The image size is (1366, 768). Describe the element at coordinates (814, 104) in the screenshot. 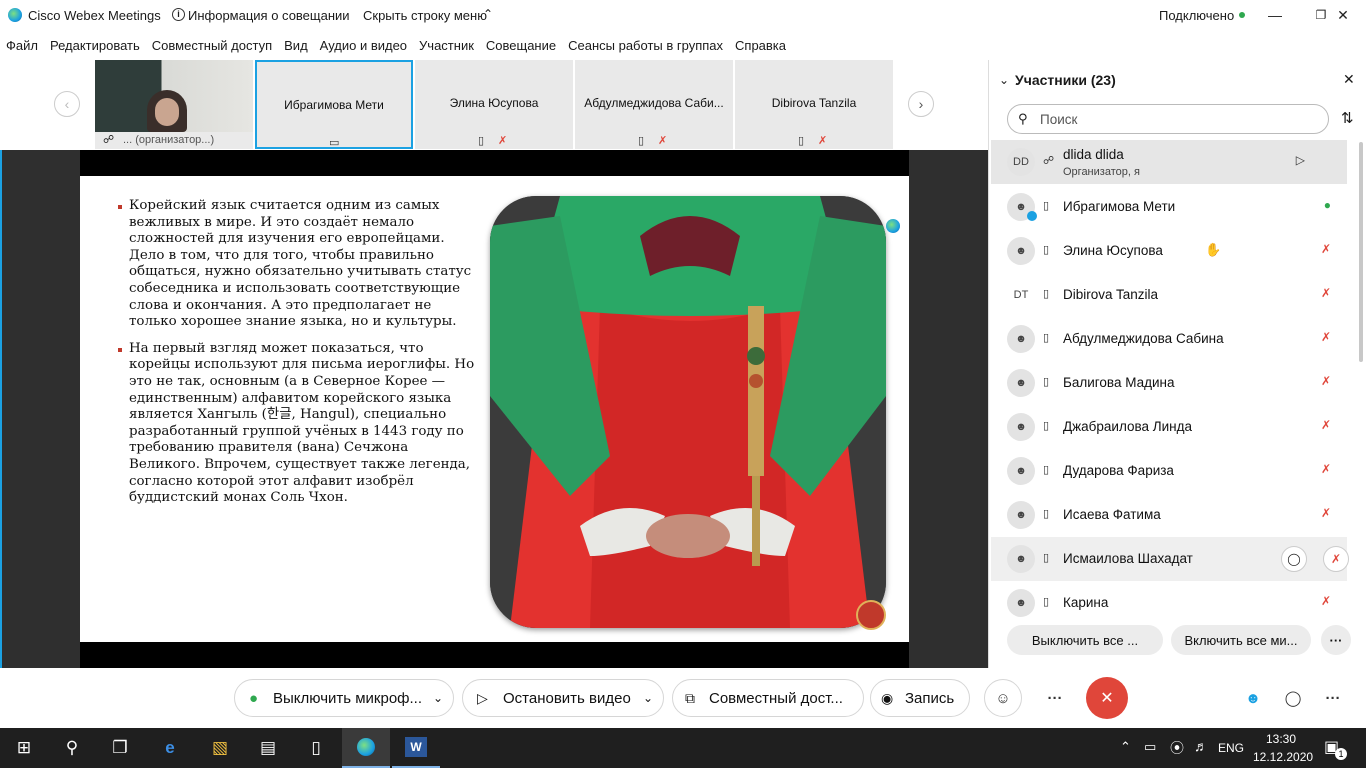

I see `thumbnail-participant: Dibirova Tanzila ▯ ✗` at that location.